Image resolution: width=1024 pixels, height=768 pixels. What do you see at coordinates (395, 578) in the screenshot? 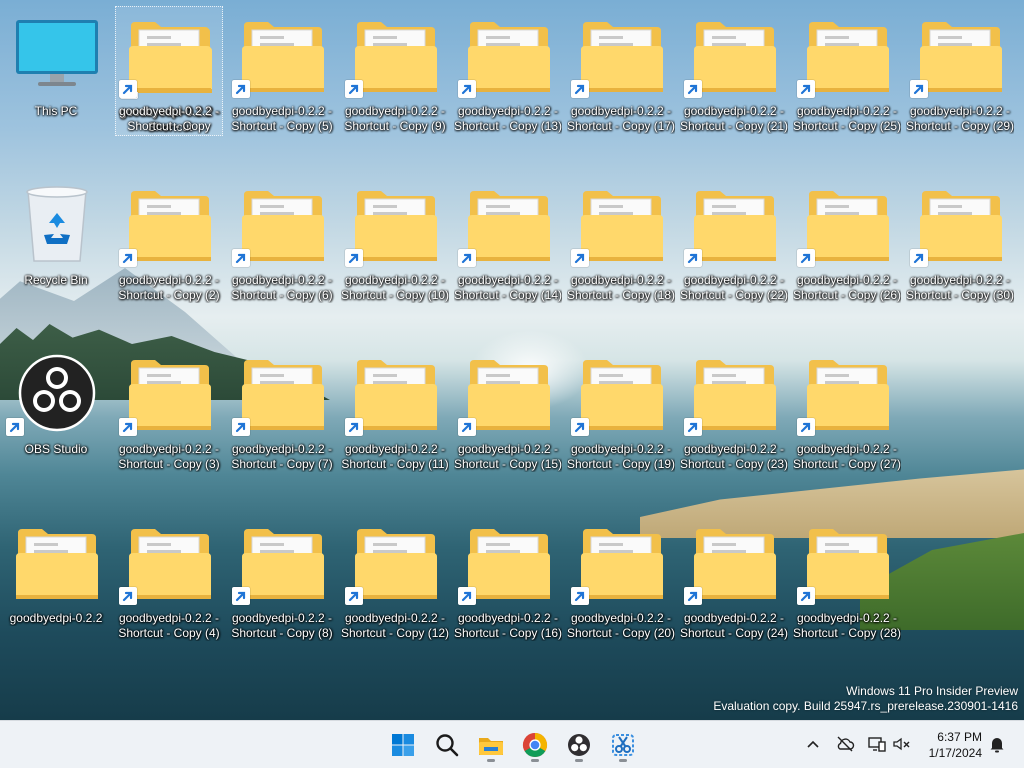
I see `desktop-icon-c12: goodbyedpi-0.2.2 - Shortcut - Copy (12)` at bounding box center [395, 578].